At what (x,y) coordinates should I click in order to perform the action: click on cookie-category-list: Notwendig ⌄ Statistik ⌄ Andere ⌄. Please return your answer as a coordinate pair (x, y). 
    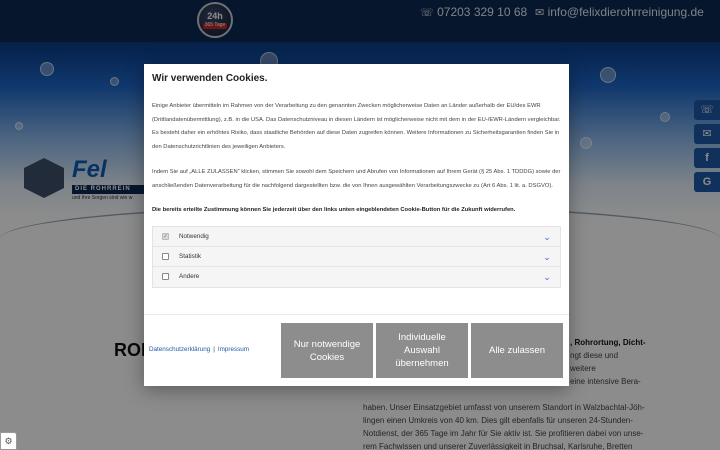
    Looking at the image, I should click on (356, 257).